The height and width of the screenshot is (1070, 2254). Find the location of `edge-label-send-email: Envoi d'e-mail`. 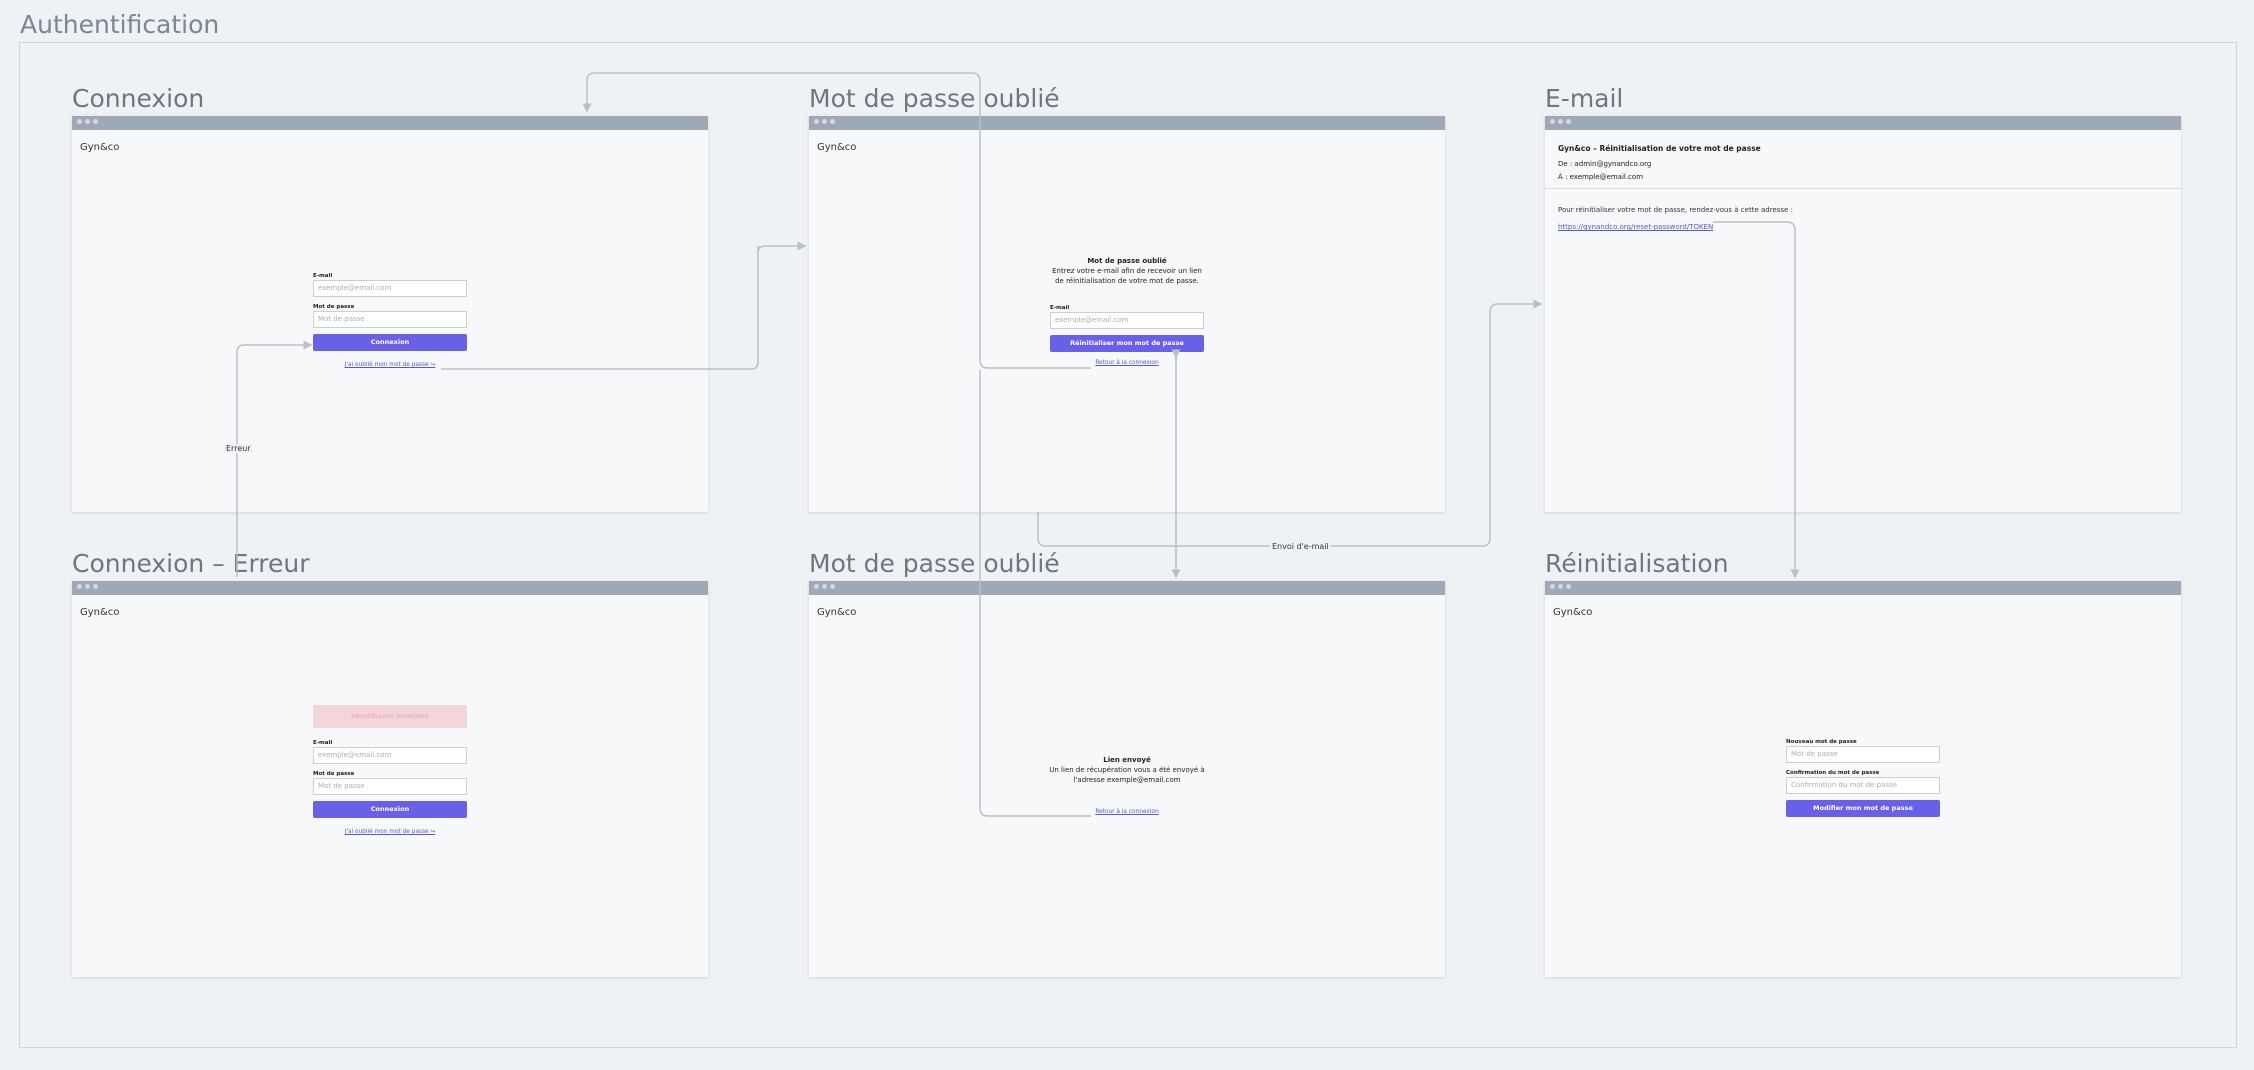

edge-label-send-email: Envoi d'e-mail is located at coordinates (1300, 546).